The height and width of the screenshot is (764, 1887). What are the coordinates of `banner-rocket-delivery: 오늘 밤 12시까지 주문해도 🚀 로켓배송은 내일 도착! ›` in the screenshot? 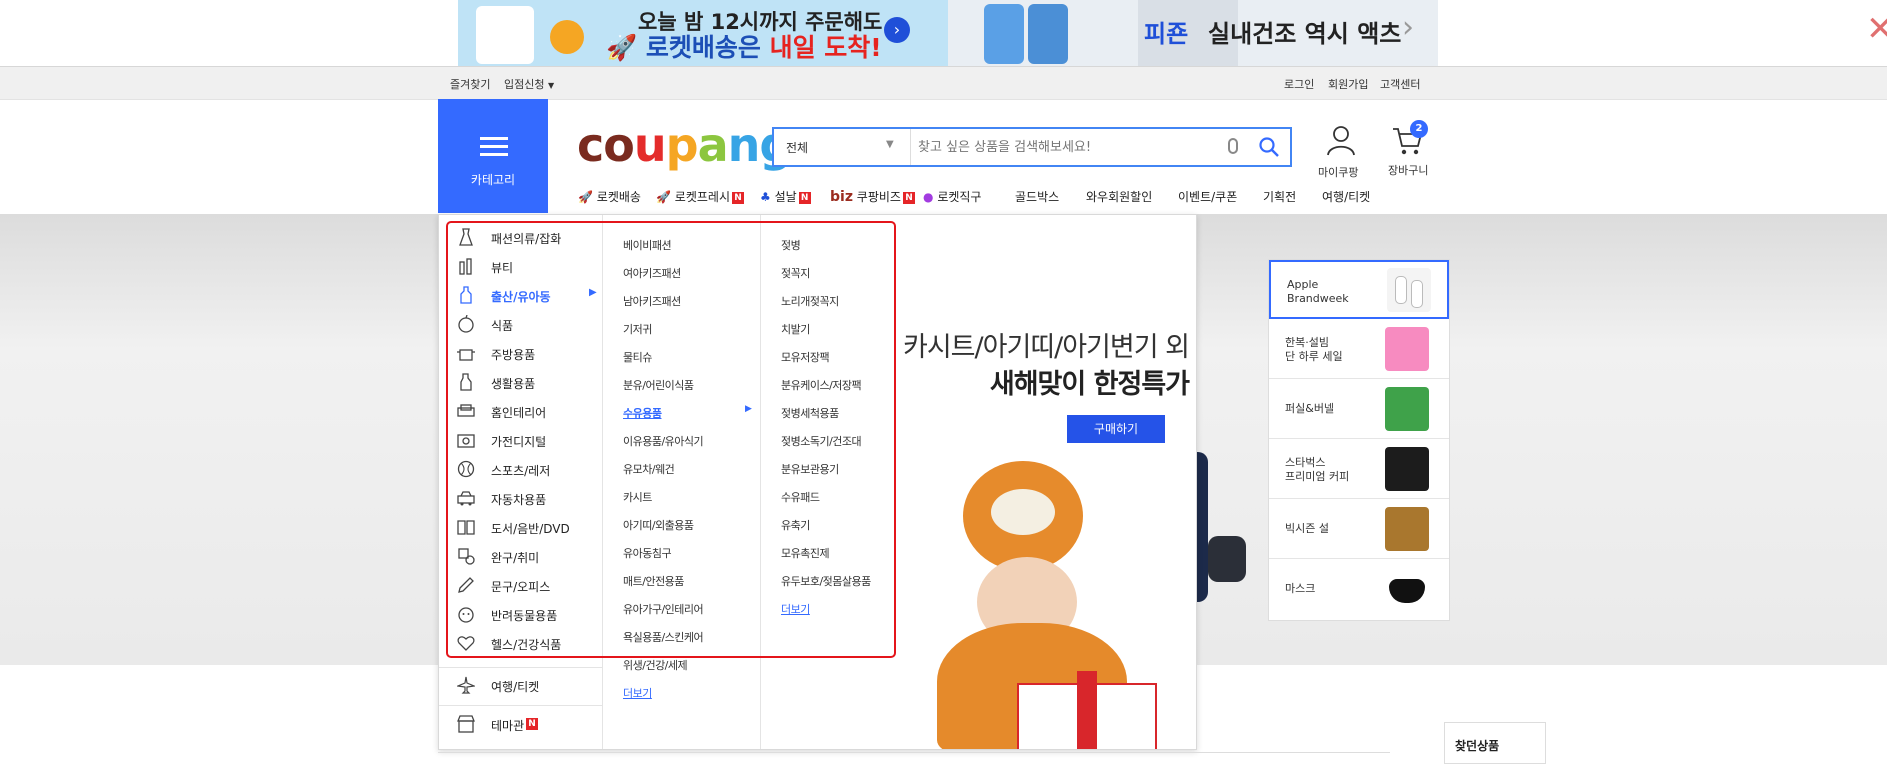 It's located at (703, 33).